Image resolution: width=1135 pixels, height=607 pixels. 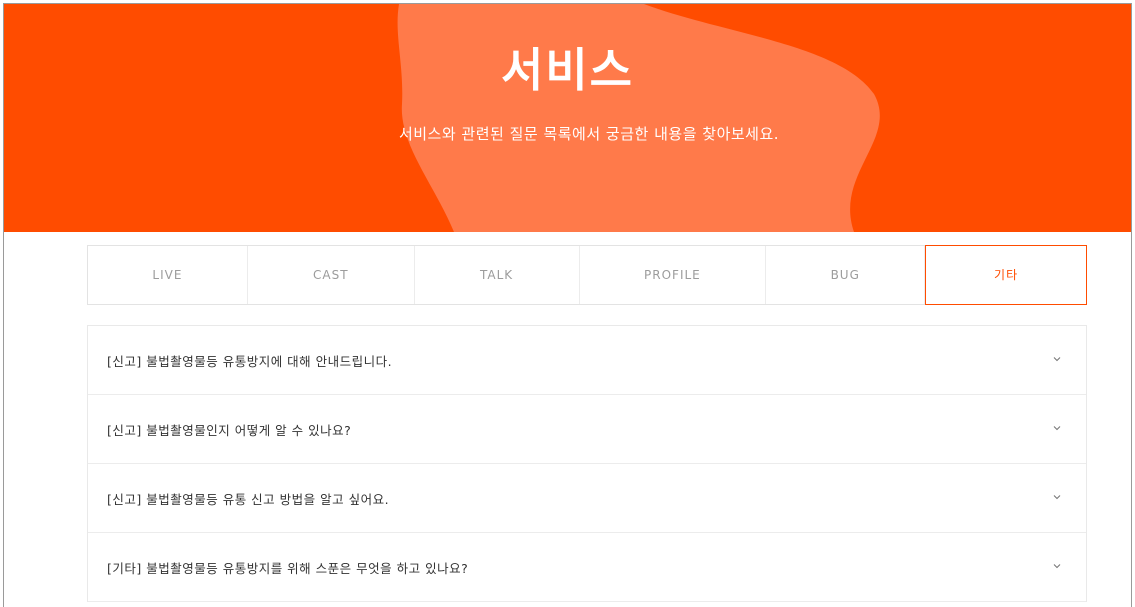 I want to click on page-title: 서비스, so click(x=567, y=70).